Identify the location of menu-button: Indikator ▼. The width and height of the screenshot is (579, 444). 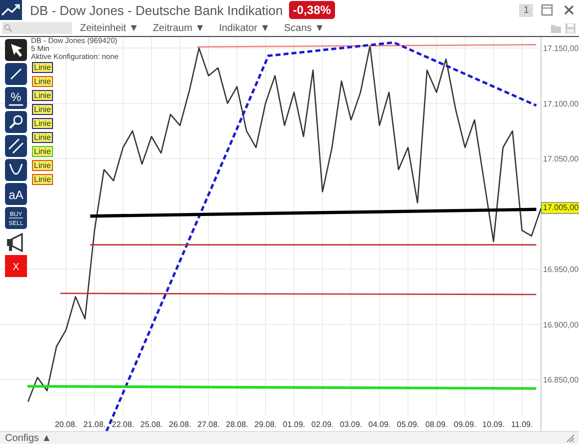
(244, 28).